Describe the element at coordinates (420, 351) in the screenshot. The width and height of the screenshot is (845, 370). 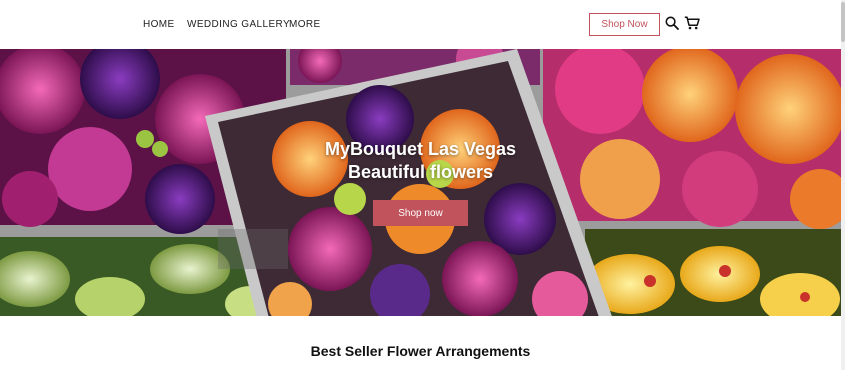
I see `best-seller-section-title: Best Seller Flower Arrangements` at that location.